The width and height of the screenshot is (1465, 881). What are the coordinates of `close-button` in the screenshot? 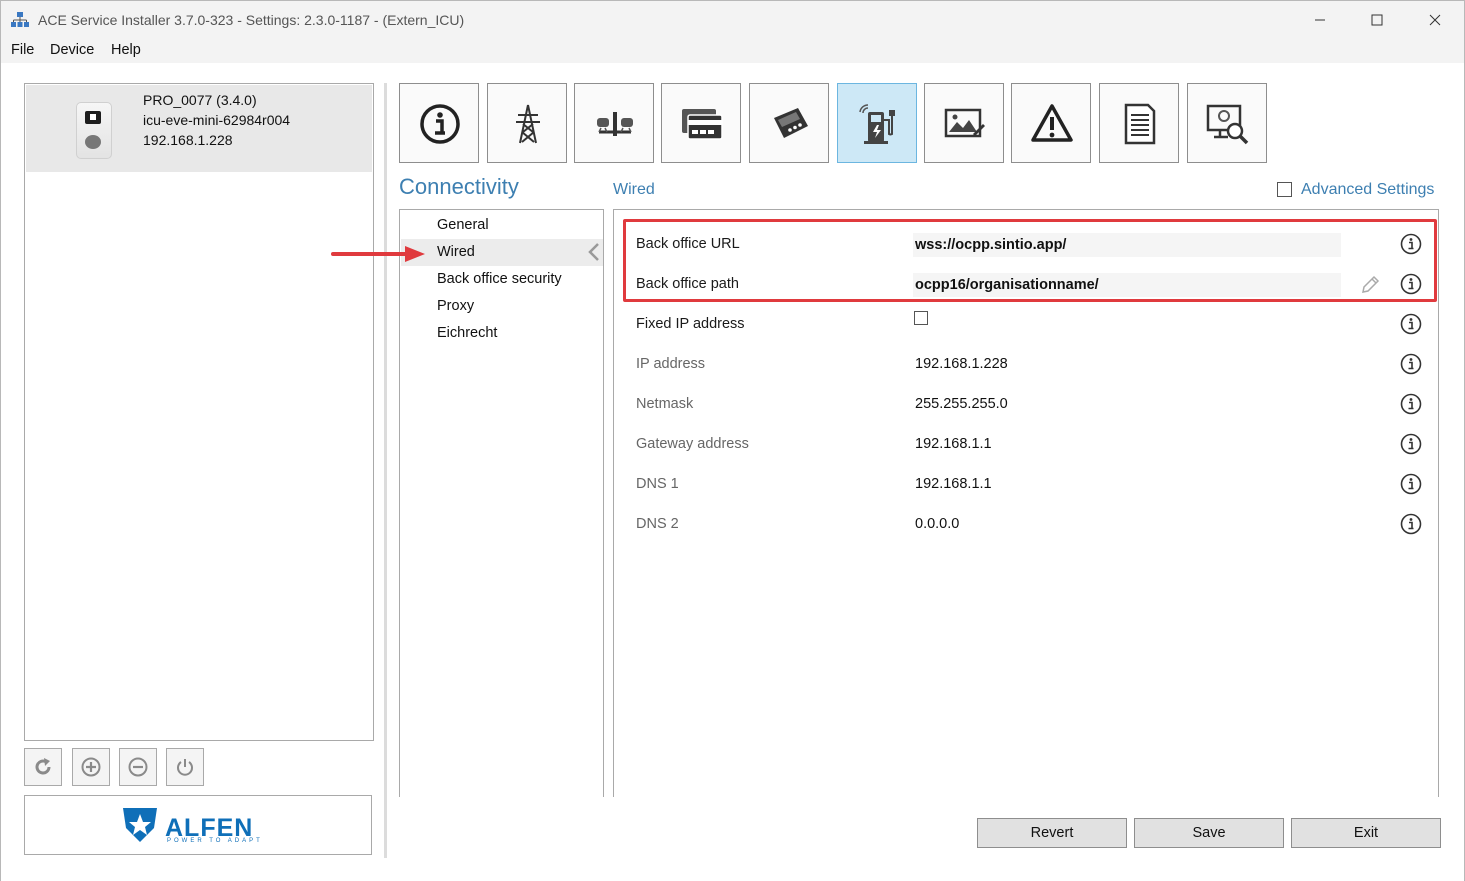 It's located at (1435, 20).